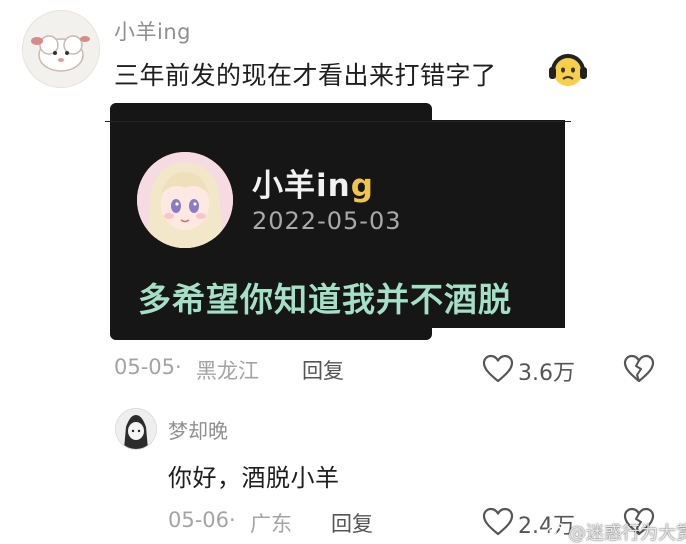 This screenshot has width=686, height=544. Describe the element at coordinates (271, 524) in the screenshot. I see `reply-location: 广东` at that location.